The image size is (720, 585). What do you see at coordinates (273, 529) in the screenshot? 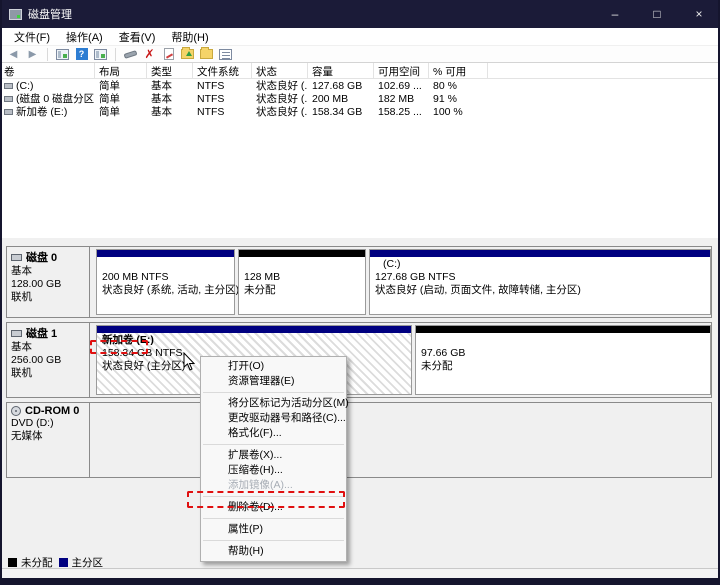
I see `menu-properties: 属性(P)` at bounding box center [273, 529].